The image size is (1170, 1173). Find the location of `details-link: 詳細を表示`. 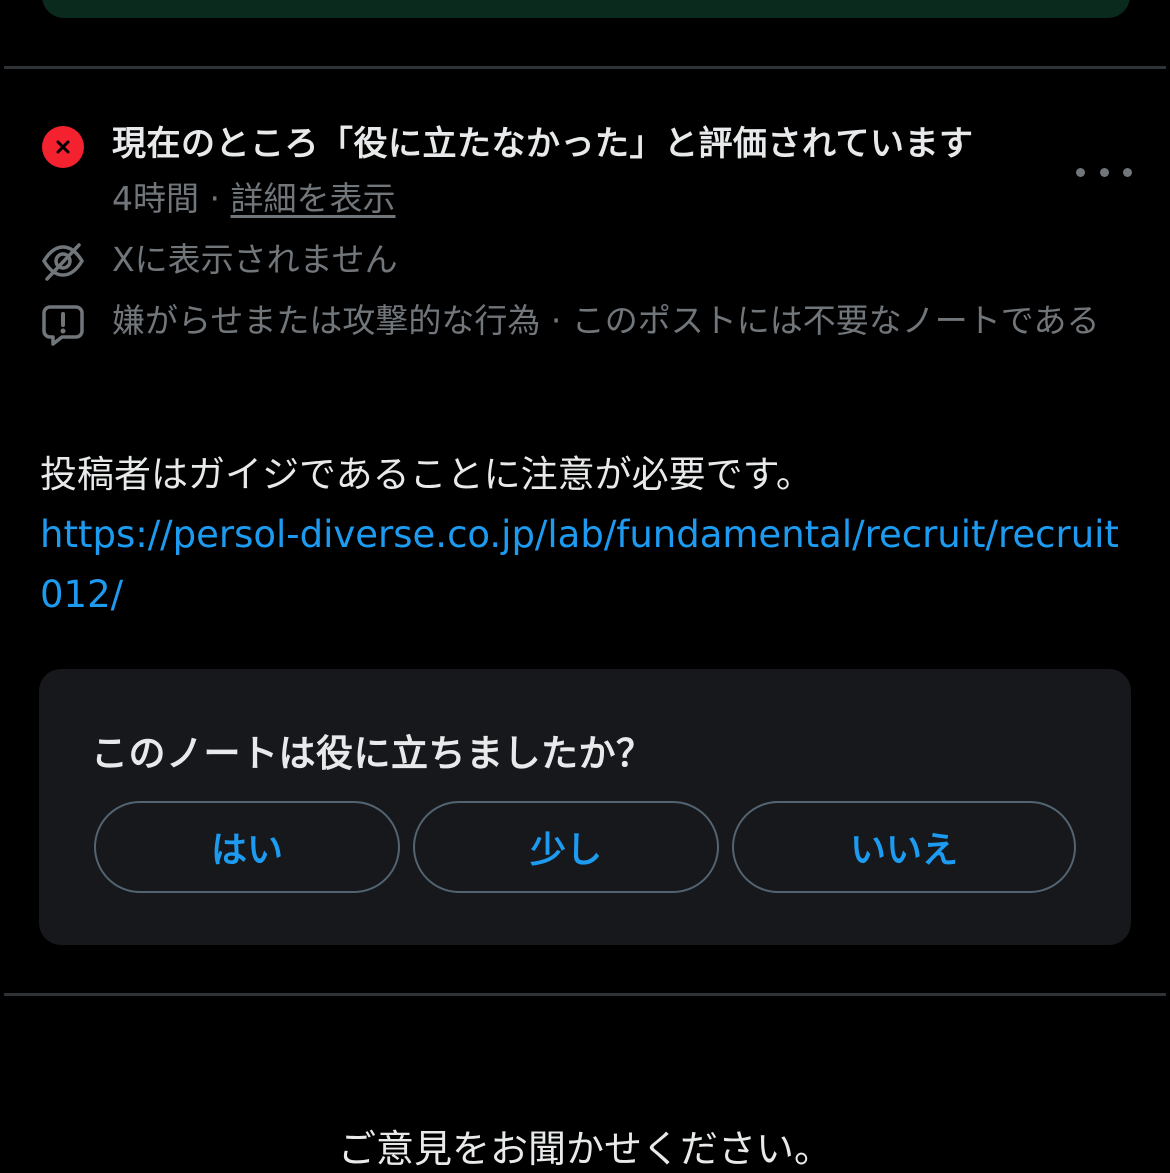

details-link: 詳細を表示 is located at coordinates (313, 198).